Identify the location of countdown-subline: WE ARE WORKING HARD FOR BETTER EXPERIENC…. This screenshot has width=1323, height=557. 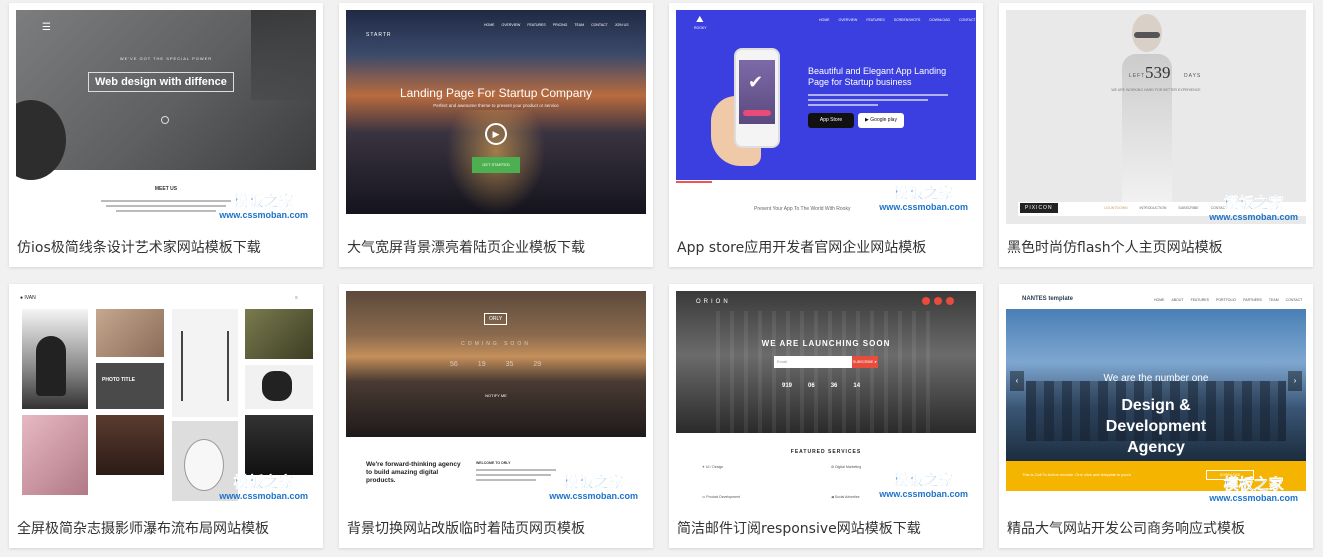
(1156, 90).